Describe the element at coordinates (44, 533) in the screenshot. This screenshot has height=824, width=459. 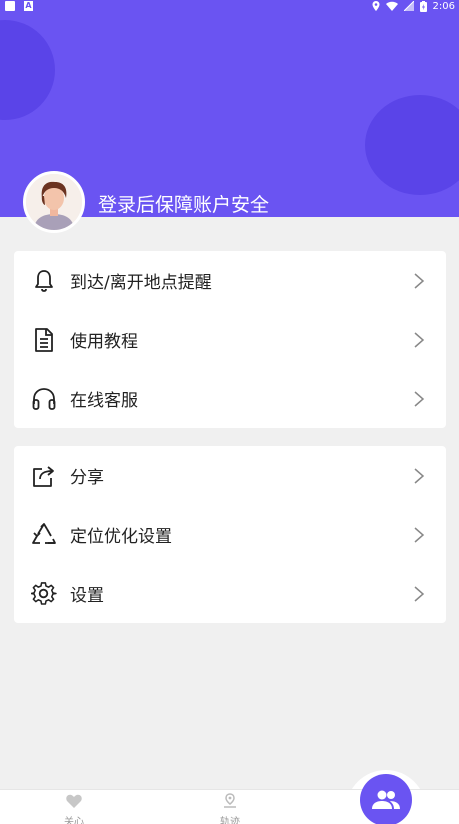
I see `recycle-icon` at that location.